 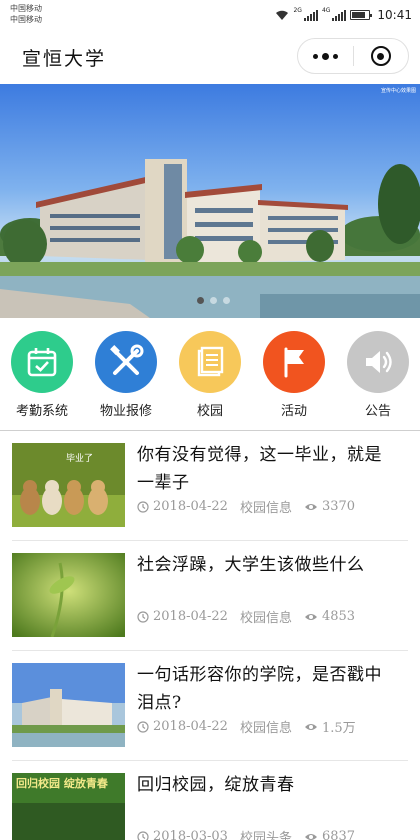 What do you see at coordinates (68, 485) in the screenshot?
I see `news-thumbnail: 毕业了` at bounding box center [68, 485].